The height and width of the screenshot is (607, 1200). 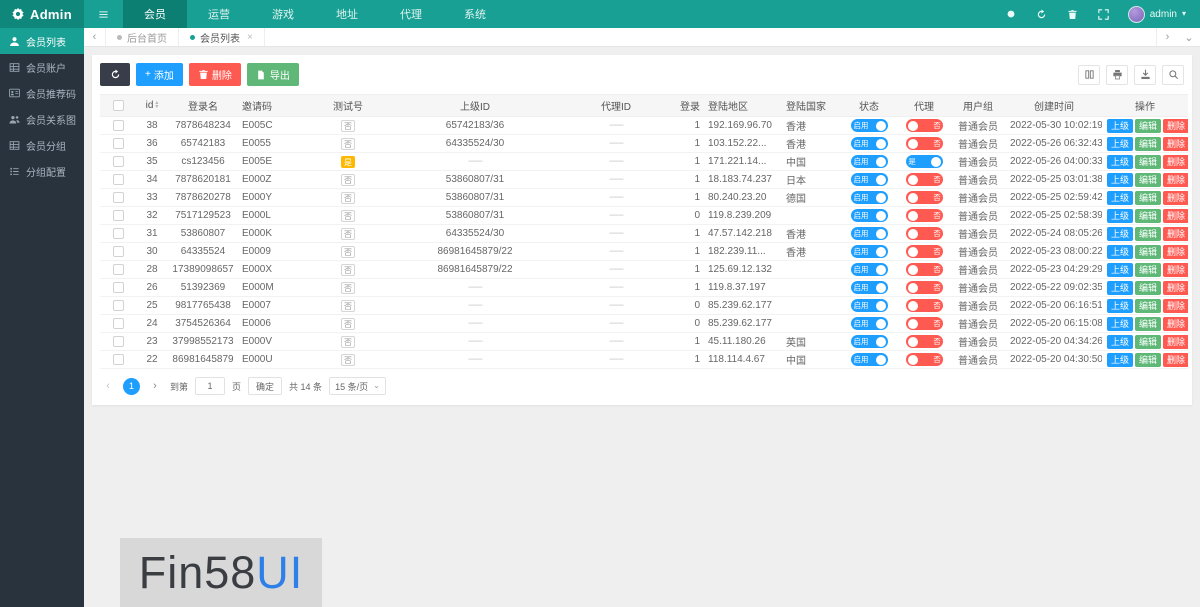 I want to click on export-tool-button, so click(x=1145, y=74).